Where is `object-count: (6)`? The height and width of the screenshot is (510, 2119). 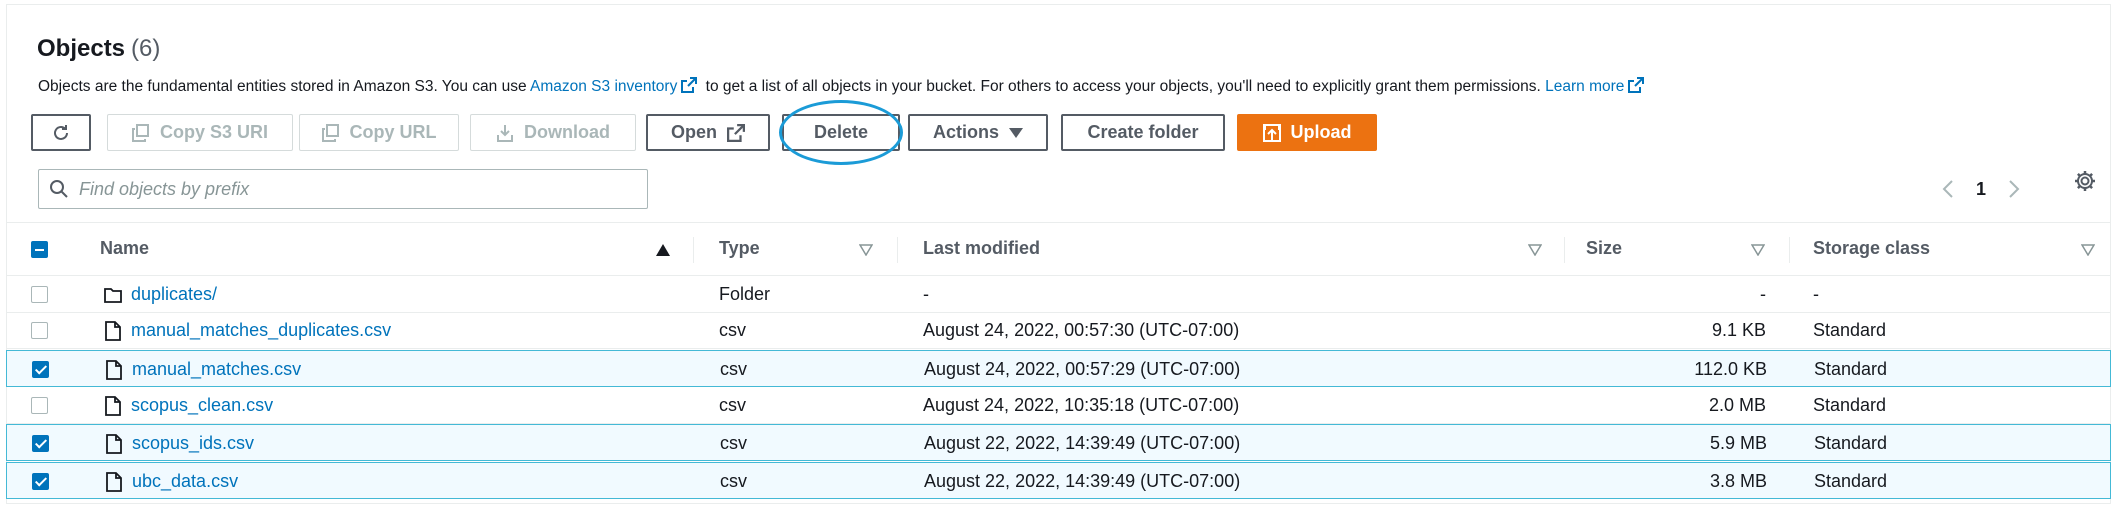
object-count: (6) is located at coordinates (146, 48).